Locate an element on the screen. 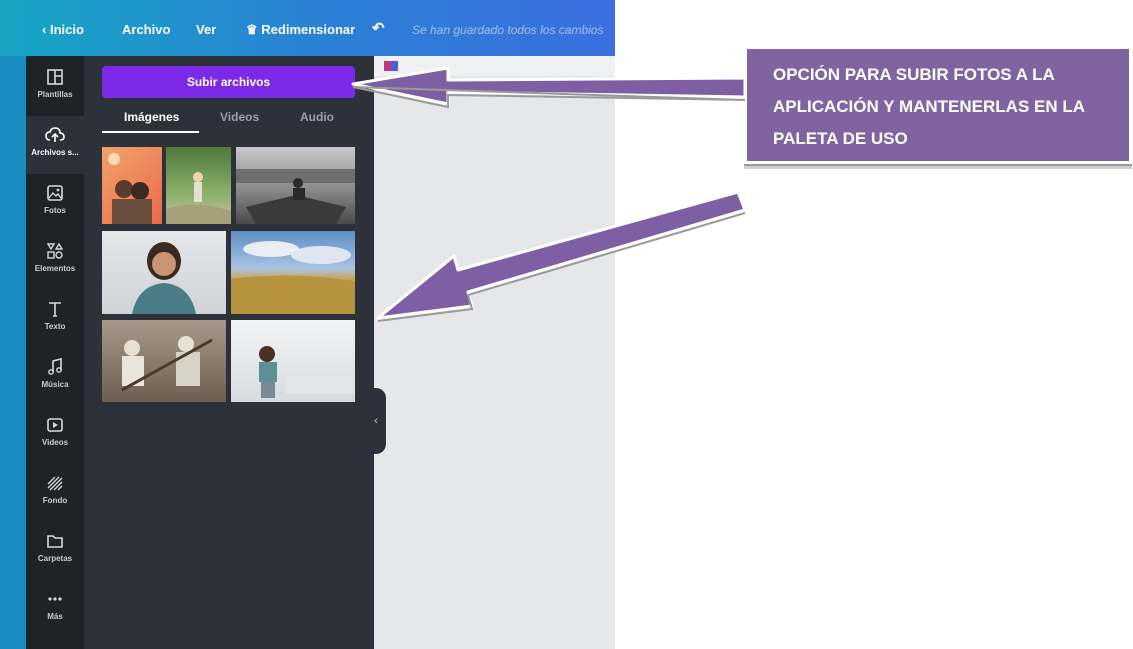  annotation-arrows is located at coordinates (549, 194).